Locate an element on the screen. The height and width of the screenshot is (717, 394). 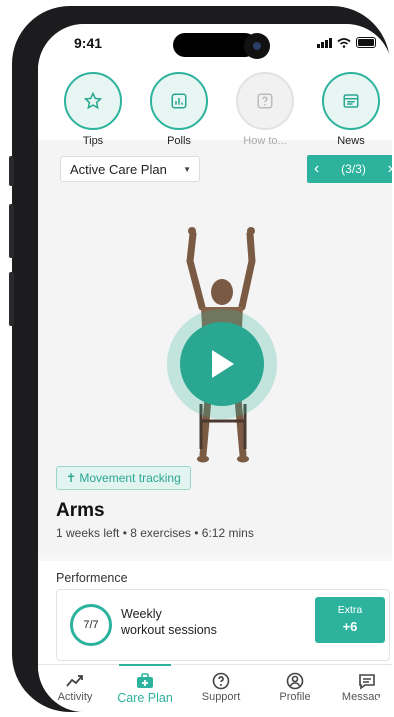
status-bar: 9:41 is located at coordinates (215, 46).